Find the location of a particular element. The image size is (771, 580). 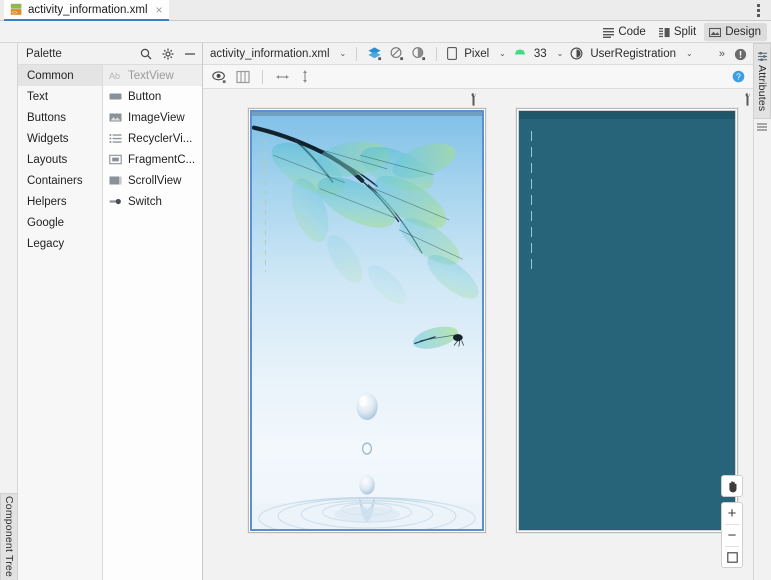

palette-category-helpers: Helpers is located at coordinates (60, 201).